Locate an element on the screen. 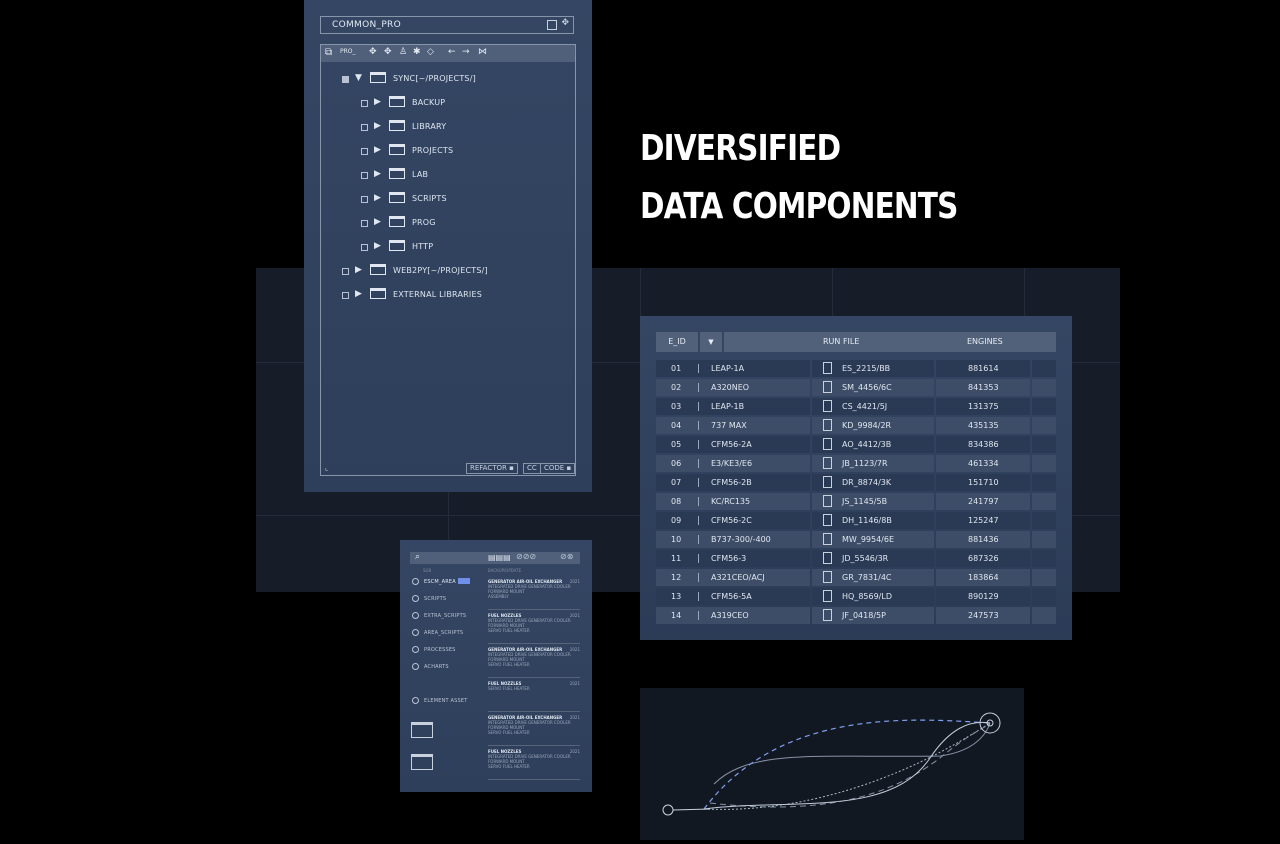 This screenshot has width=1280, height=844. nav-item: ACHARTS is located at coordinates (430, 666).